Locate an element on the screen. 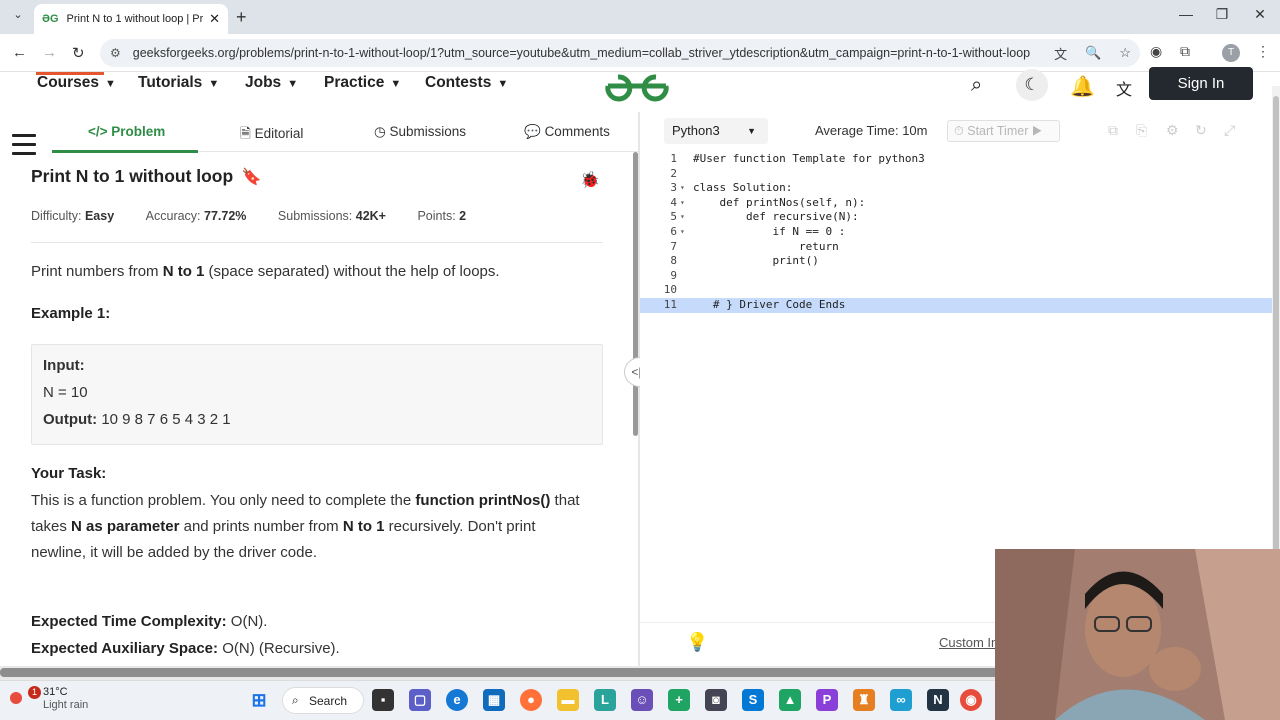 The width and height of the screenshot is (1280, 720). fullscreen-icon: ⤢ is located at coordinates (1229, 130).